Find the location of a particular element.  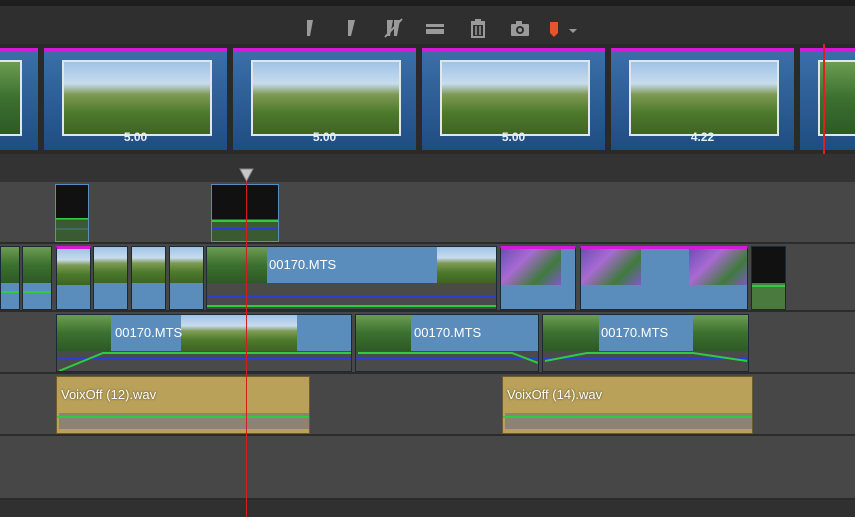

trash-icon is located at coordinates (478, 28).